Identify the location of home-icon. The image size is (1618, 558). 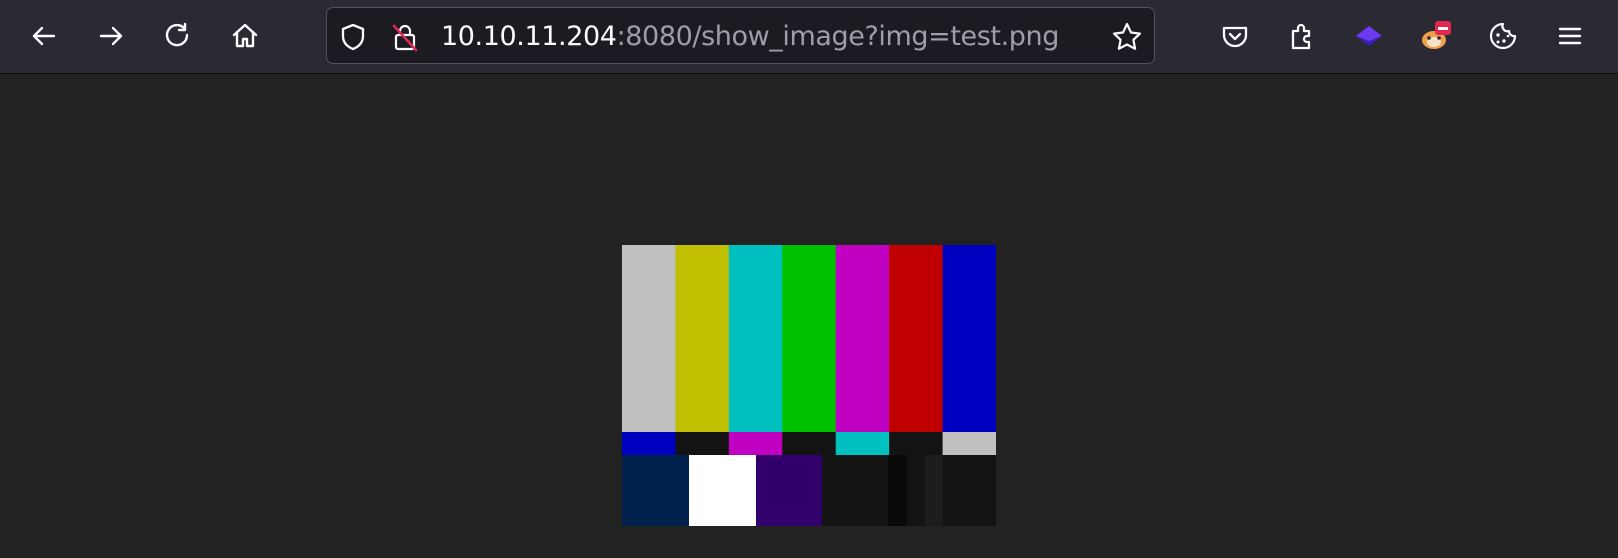
(245, 35).